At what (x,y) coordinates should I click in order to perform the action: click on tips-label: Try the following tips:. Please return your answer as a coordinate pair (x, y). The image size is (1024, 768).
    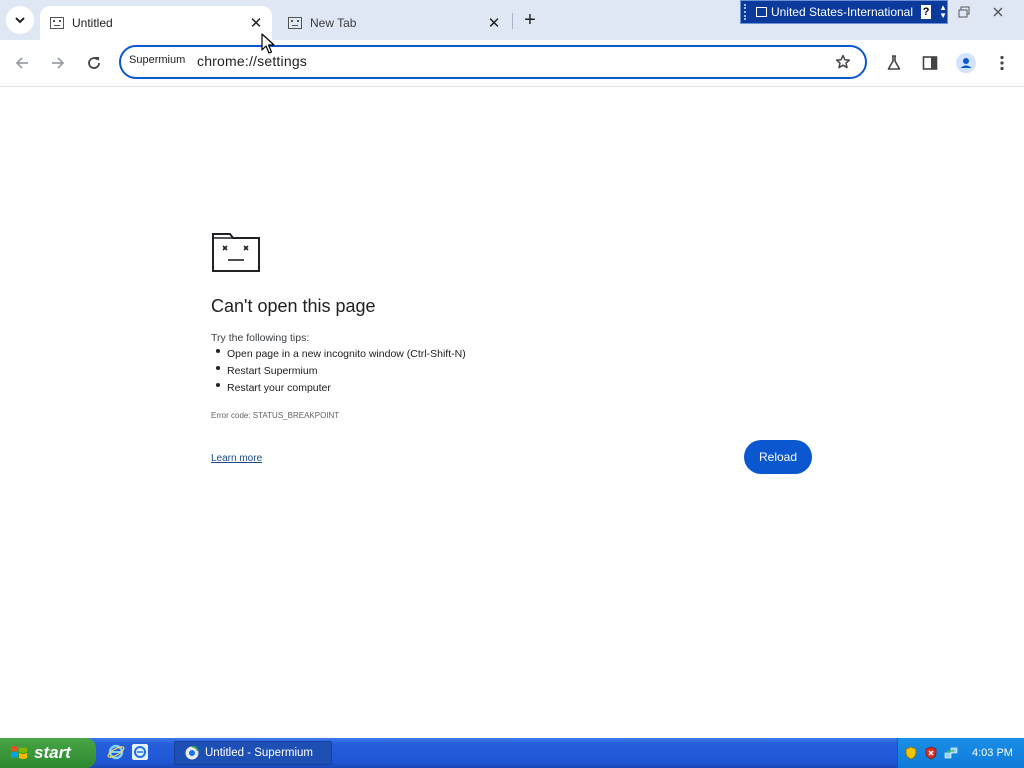
    Looking at the image, I should click on (260, 338).